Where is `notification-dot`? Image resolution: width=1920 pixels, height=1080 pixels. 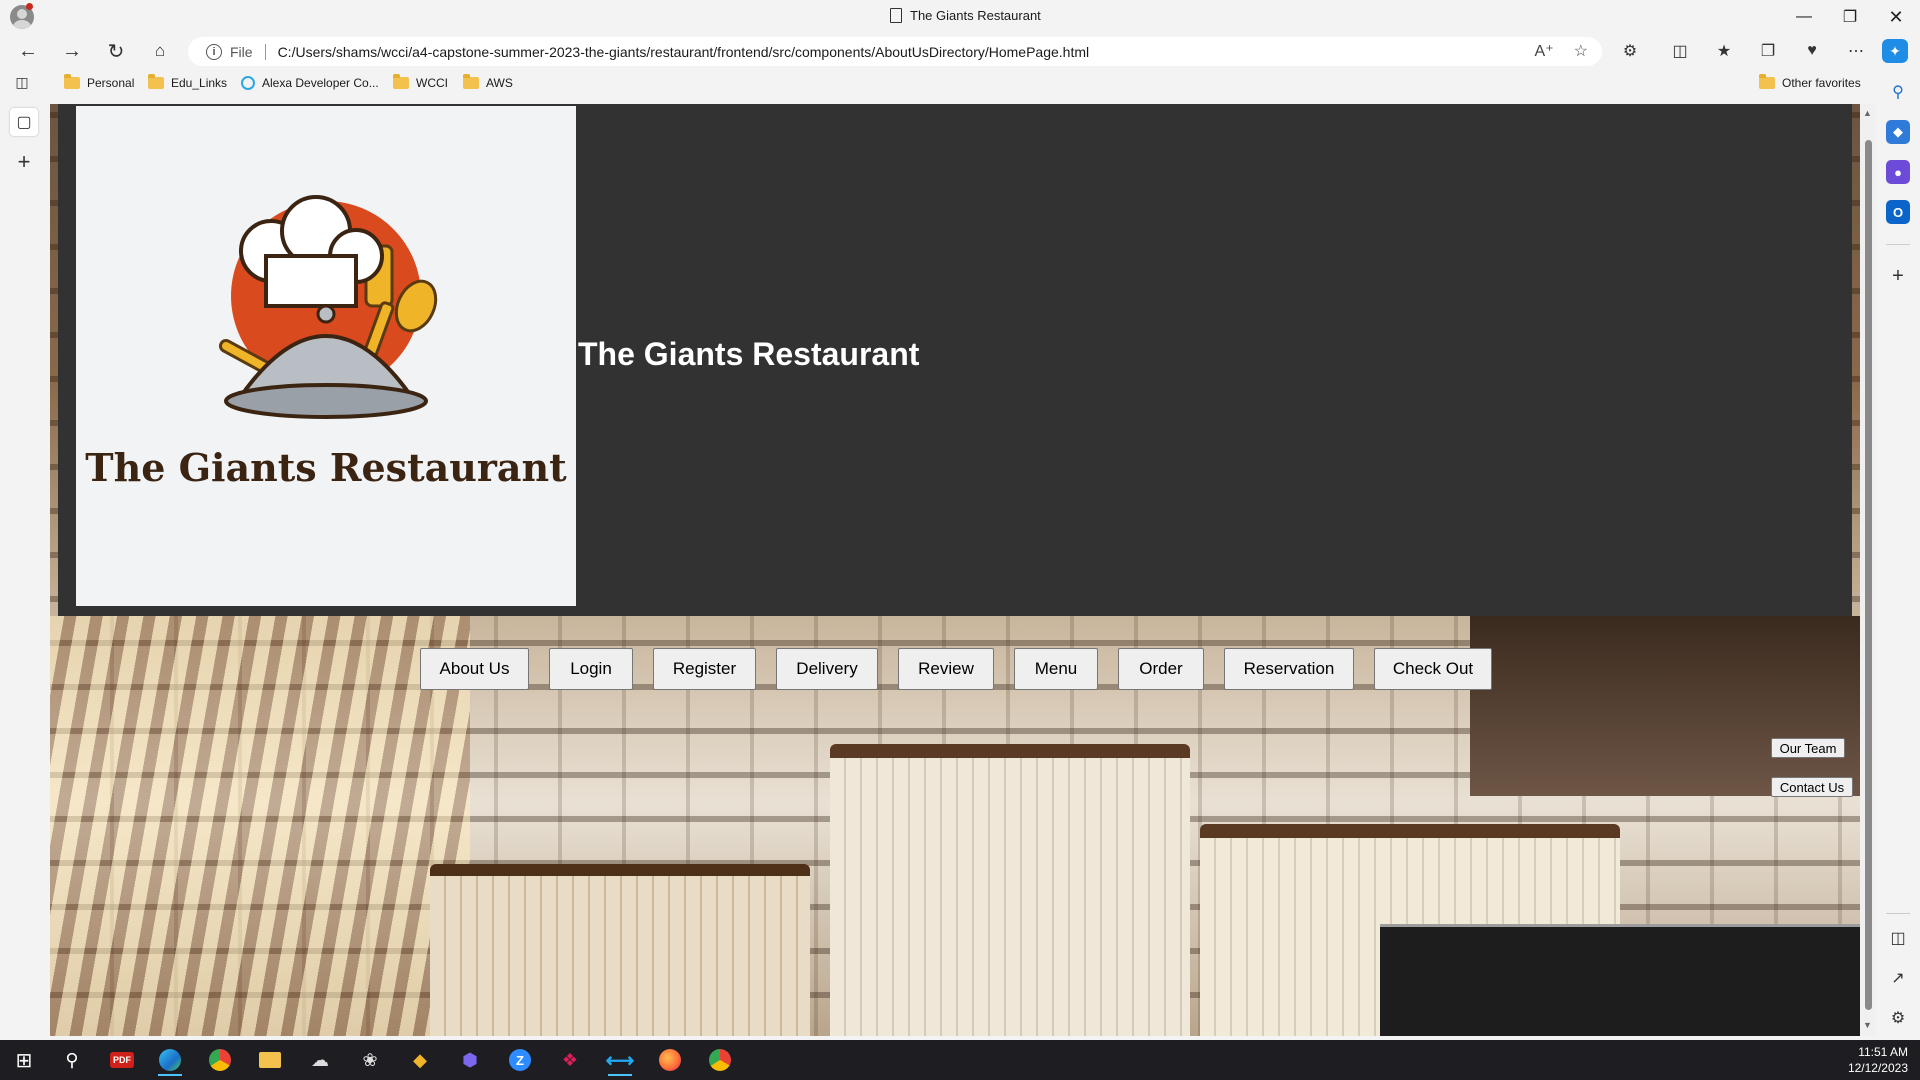
notification-dot is located at coordinates (29, 6).